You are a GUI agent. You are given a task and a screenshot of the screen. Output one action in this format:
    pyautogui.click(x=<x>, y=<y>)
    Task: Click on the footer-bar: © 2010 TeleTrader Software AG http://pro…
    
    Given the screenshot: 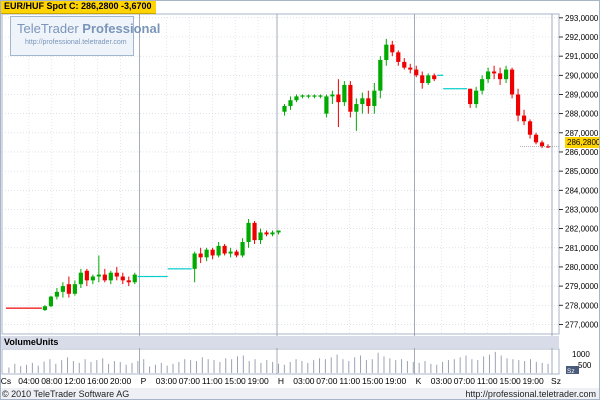 What is the action you would take?
    pyautogui.click(x=300, y=394)
    